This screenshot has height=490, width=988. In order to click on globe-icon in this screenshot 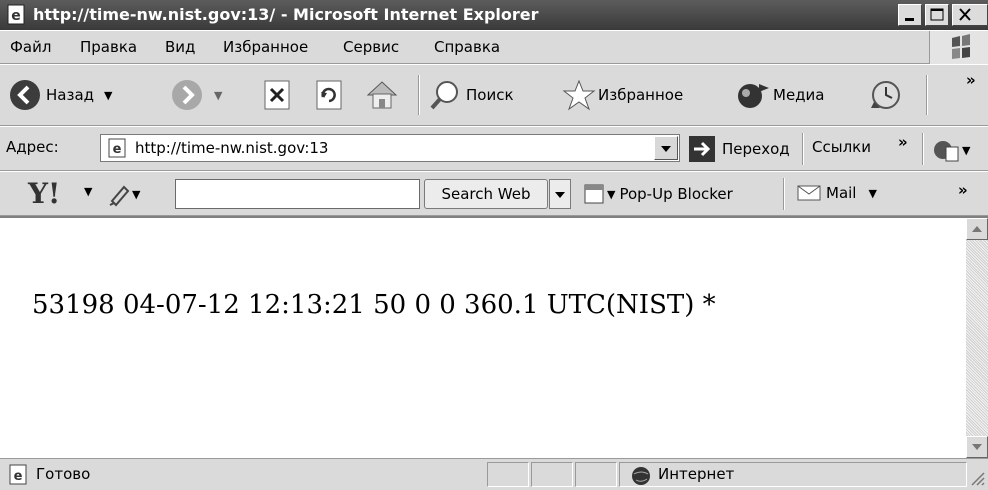, I will do `click(641, 476)`.